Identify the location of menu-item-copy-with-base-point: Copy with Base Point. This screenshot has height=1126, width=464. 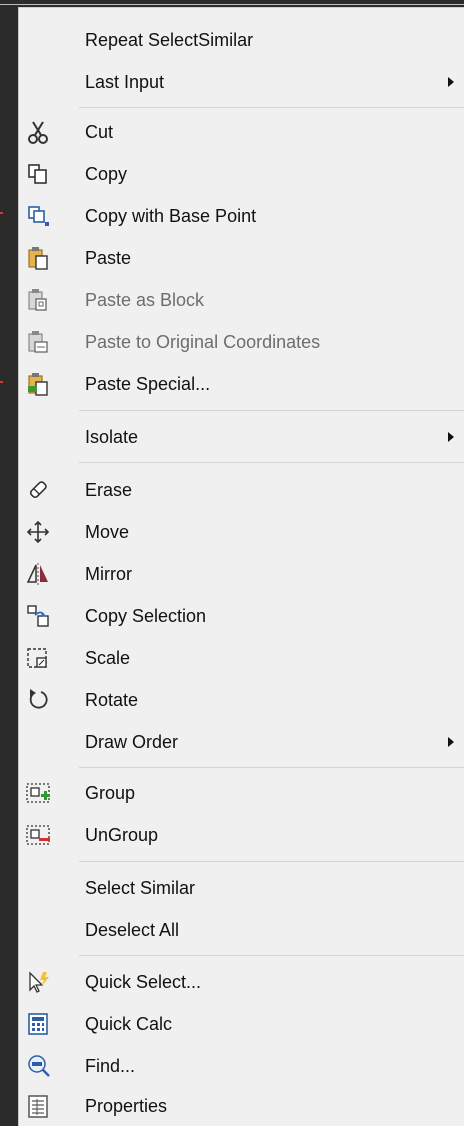
(241, 216).